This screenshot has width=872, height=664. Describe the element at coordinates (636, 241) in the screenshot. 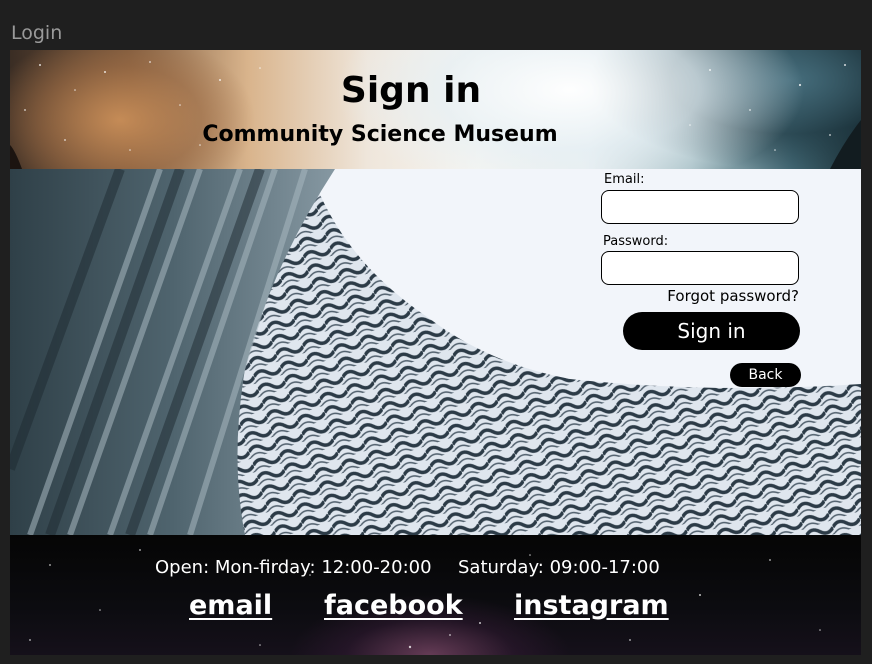

I see `password-label: Password:` at that location.